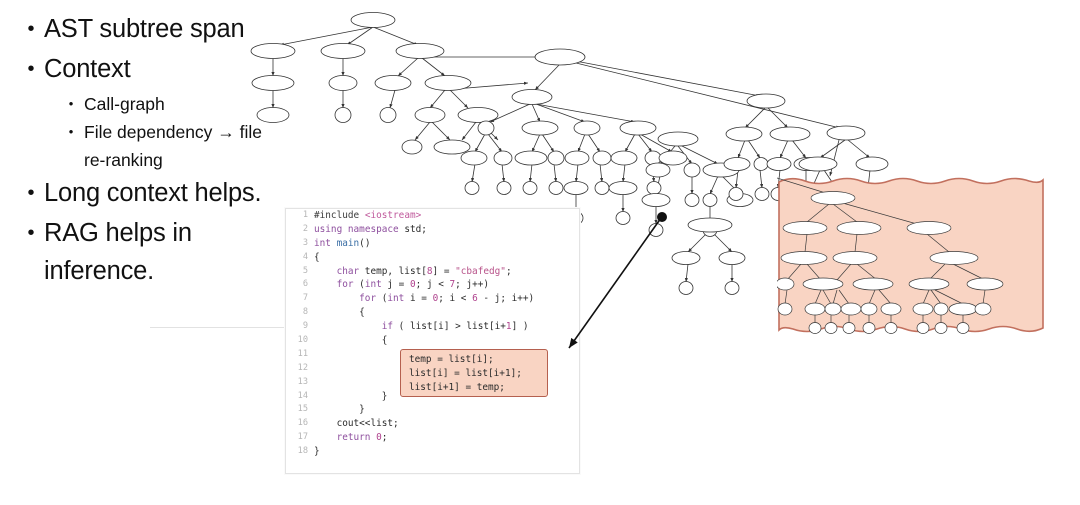 The width and height of the screenshot is (1080, 505). What do you see at coordinates (432, 424) in the screenshot?
I see `code-line: 16 cout<<list;` at bounding box center [432, 424].